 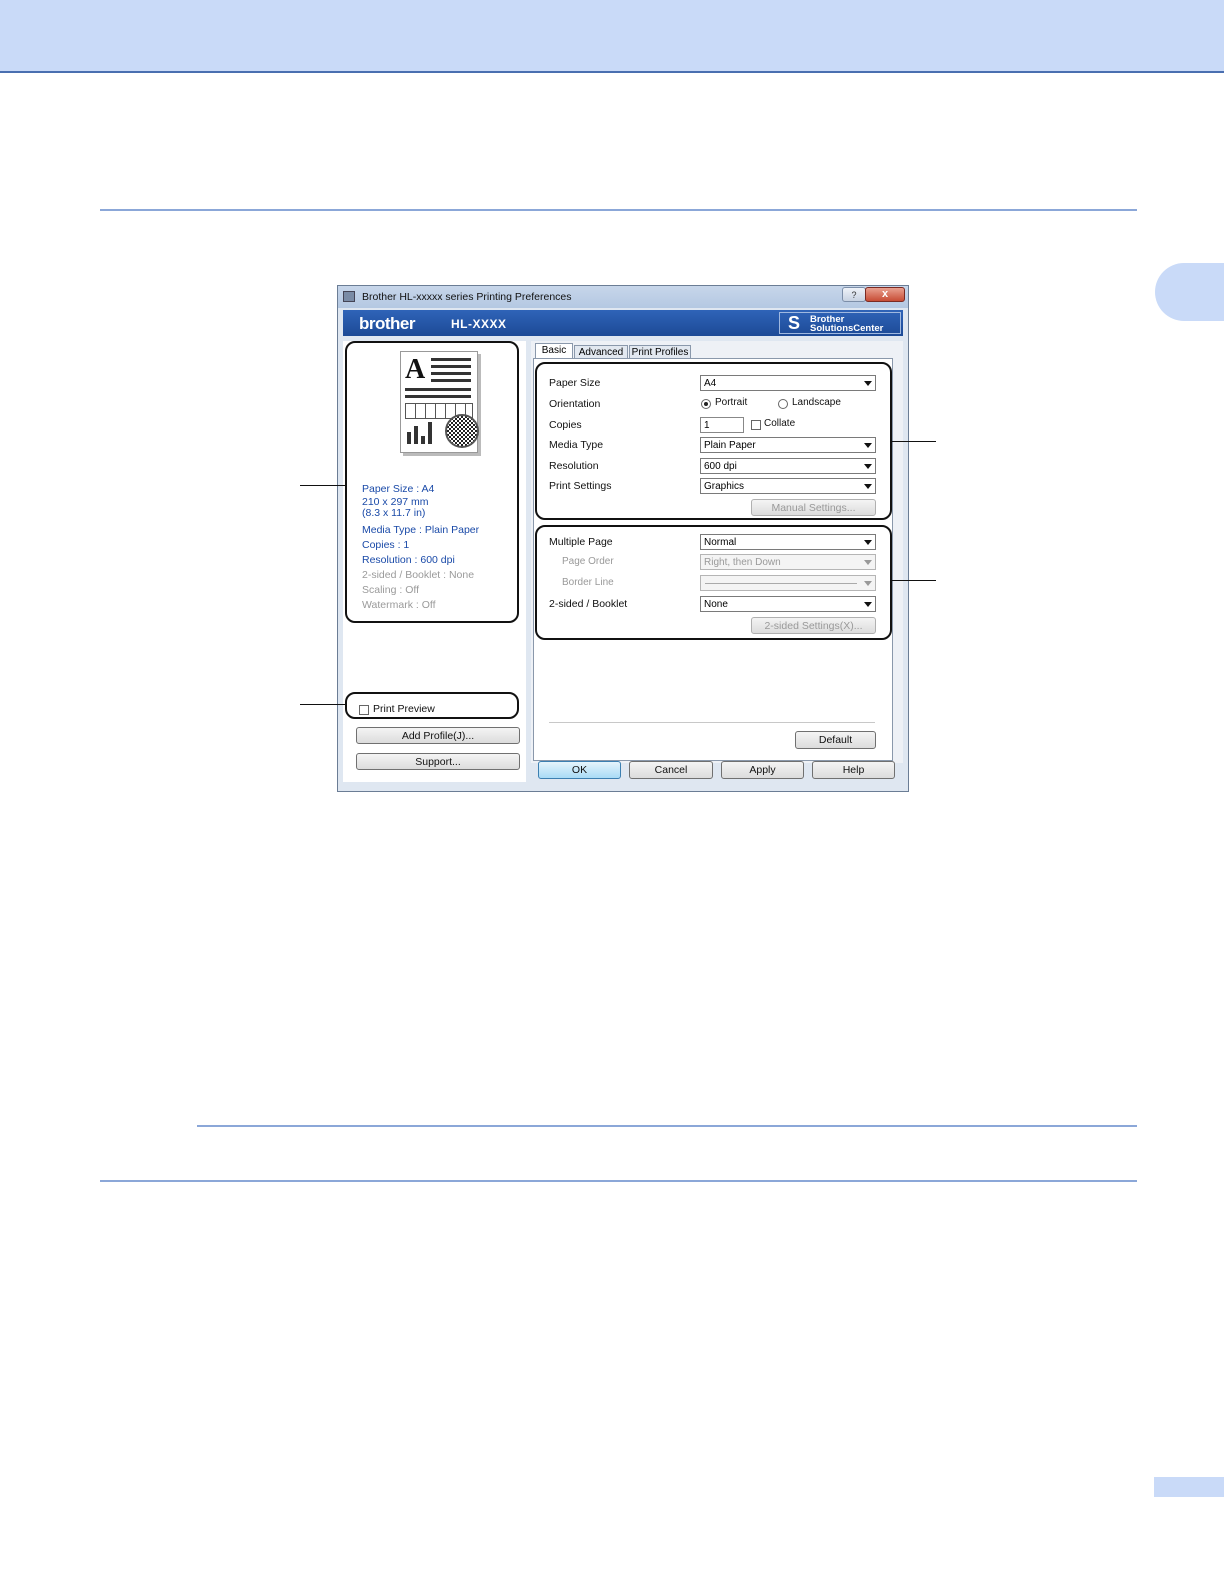 I want to click on bottom-rule, so click(x=618, y=1181).